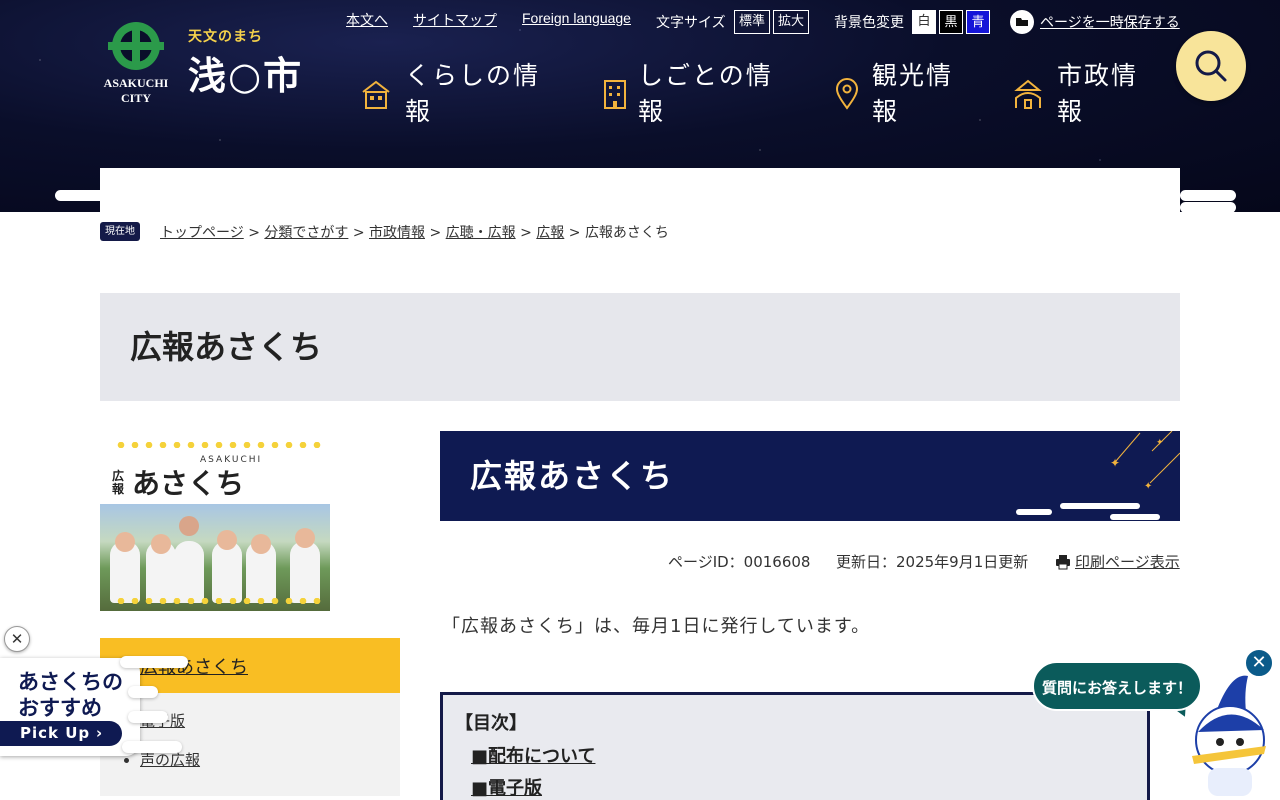 The height and width of the screenshot is (800, 1280). I want to click on bg-blue-button: 青, so click(978, 22).